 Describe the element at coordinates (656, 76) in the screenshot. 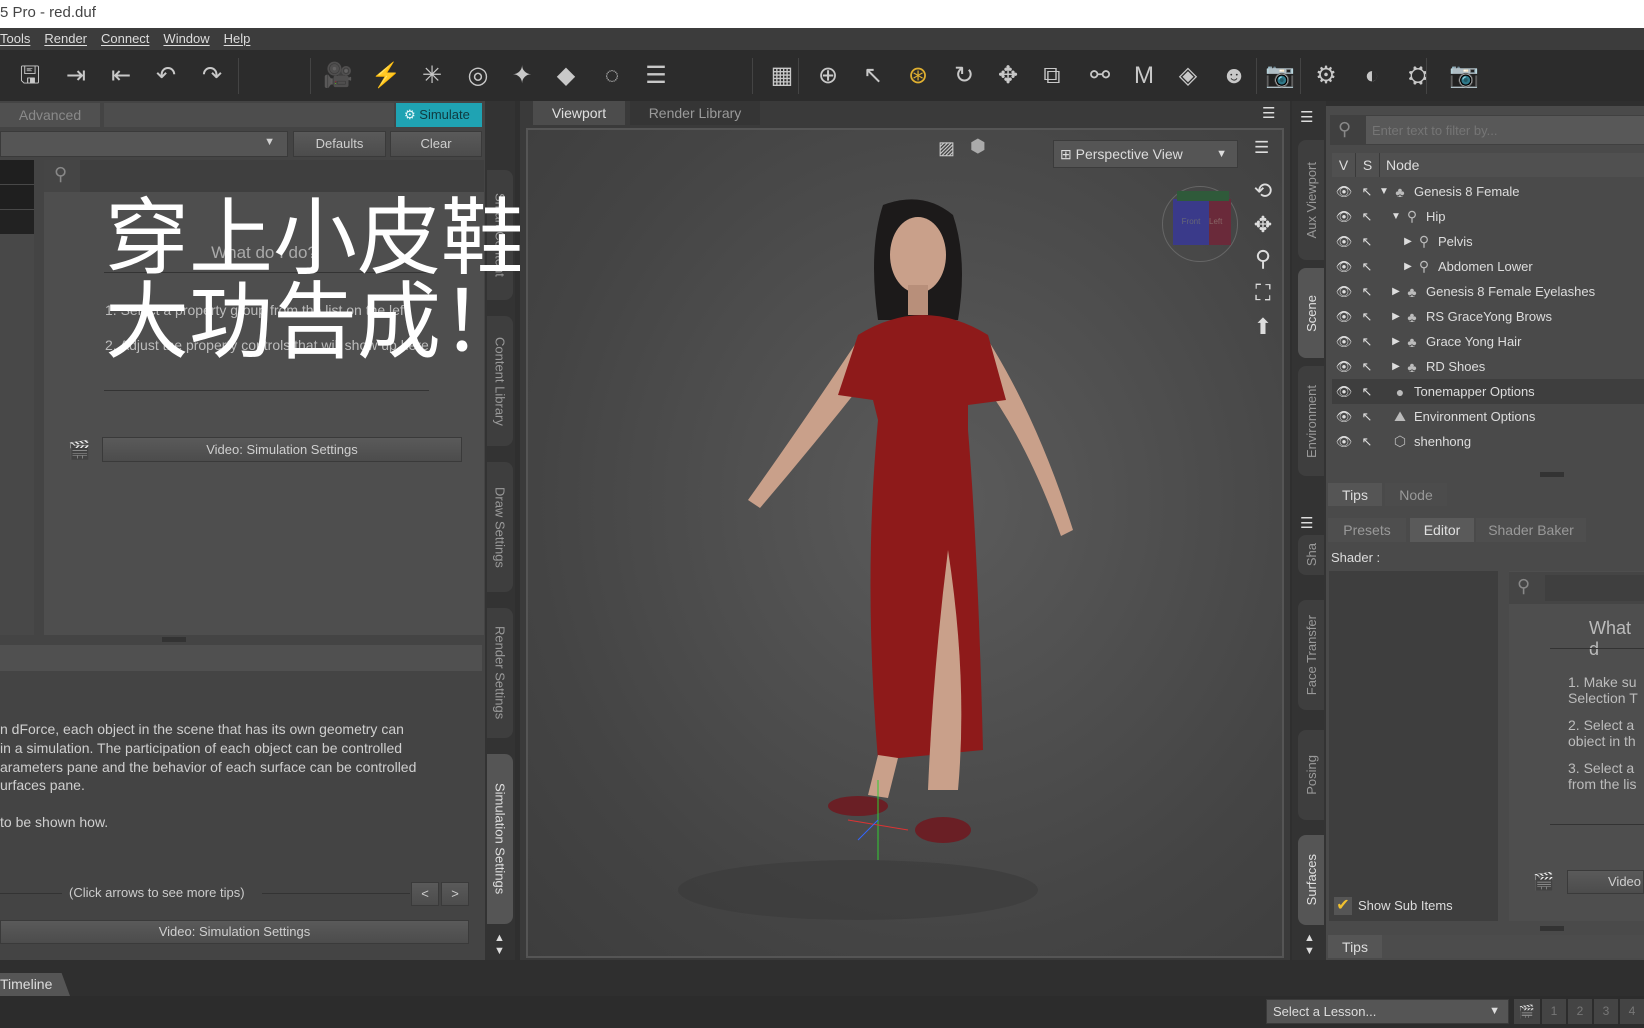

I see `align-icon: ☰` at that location.